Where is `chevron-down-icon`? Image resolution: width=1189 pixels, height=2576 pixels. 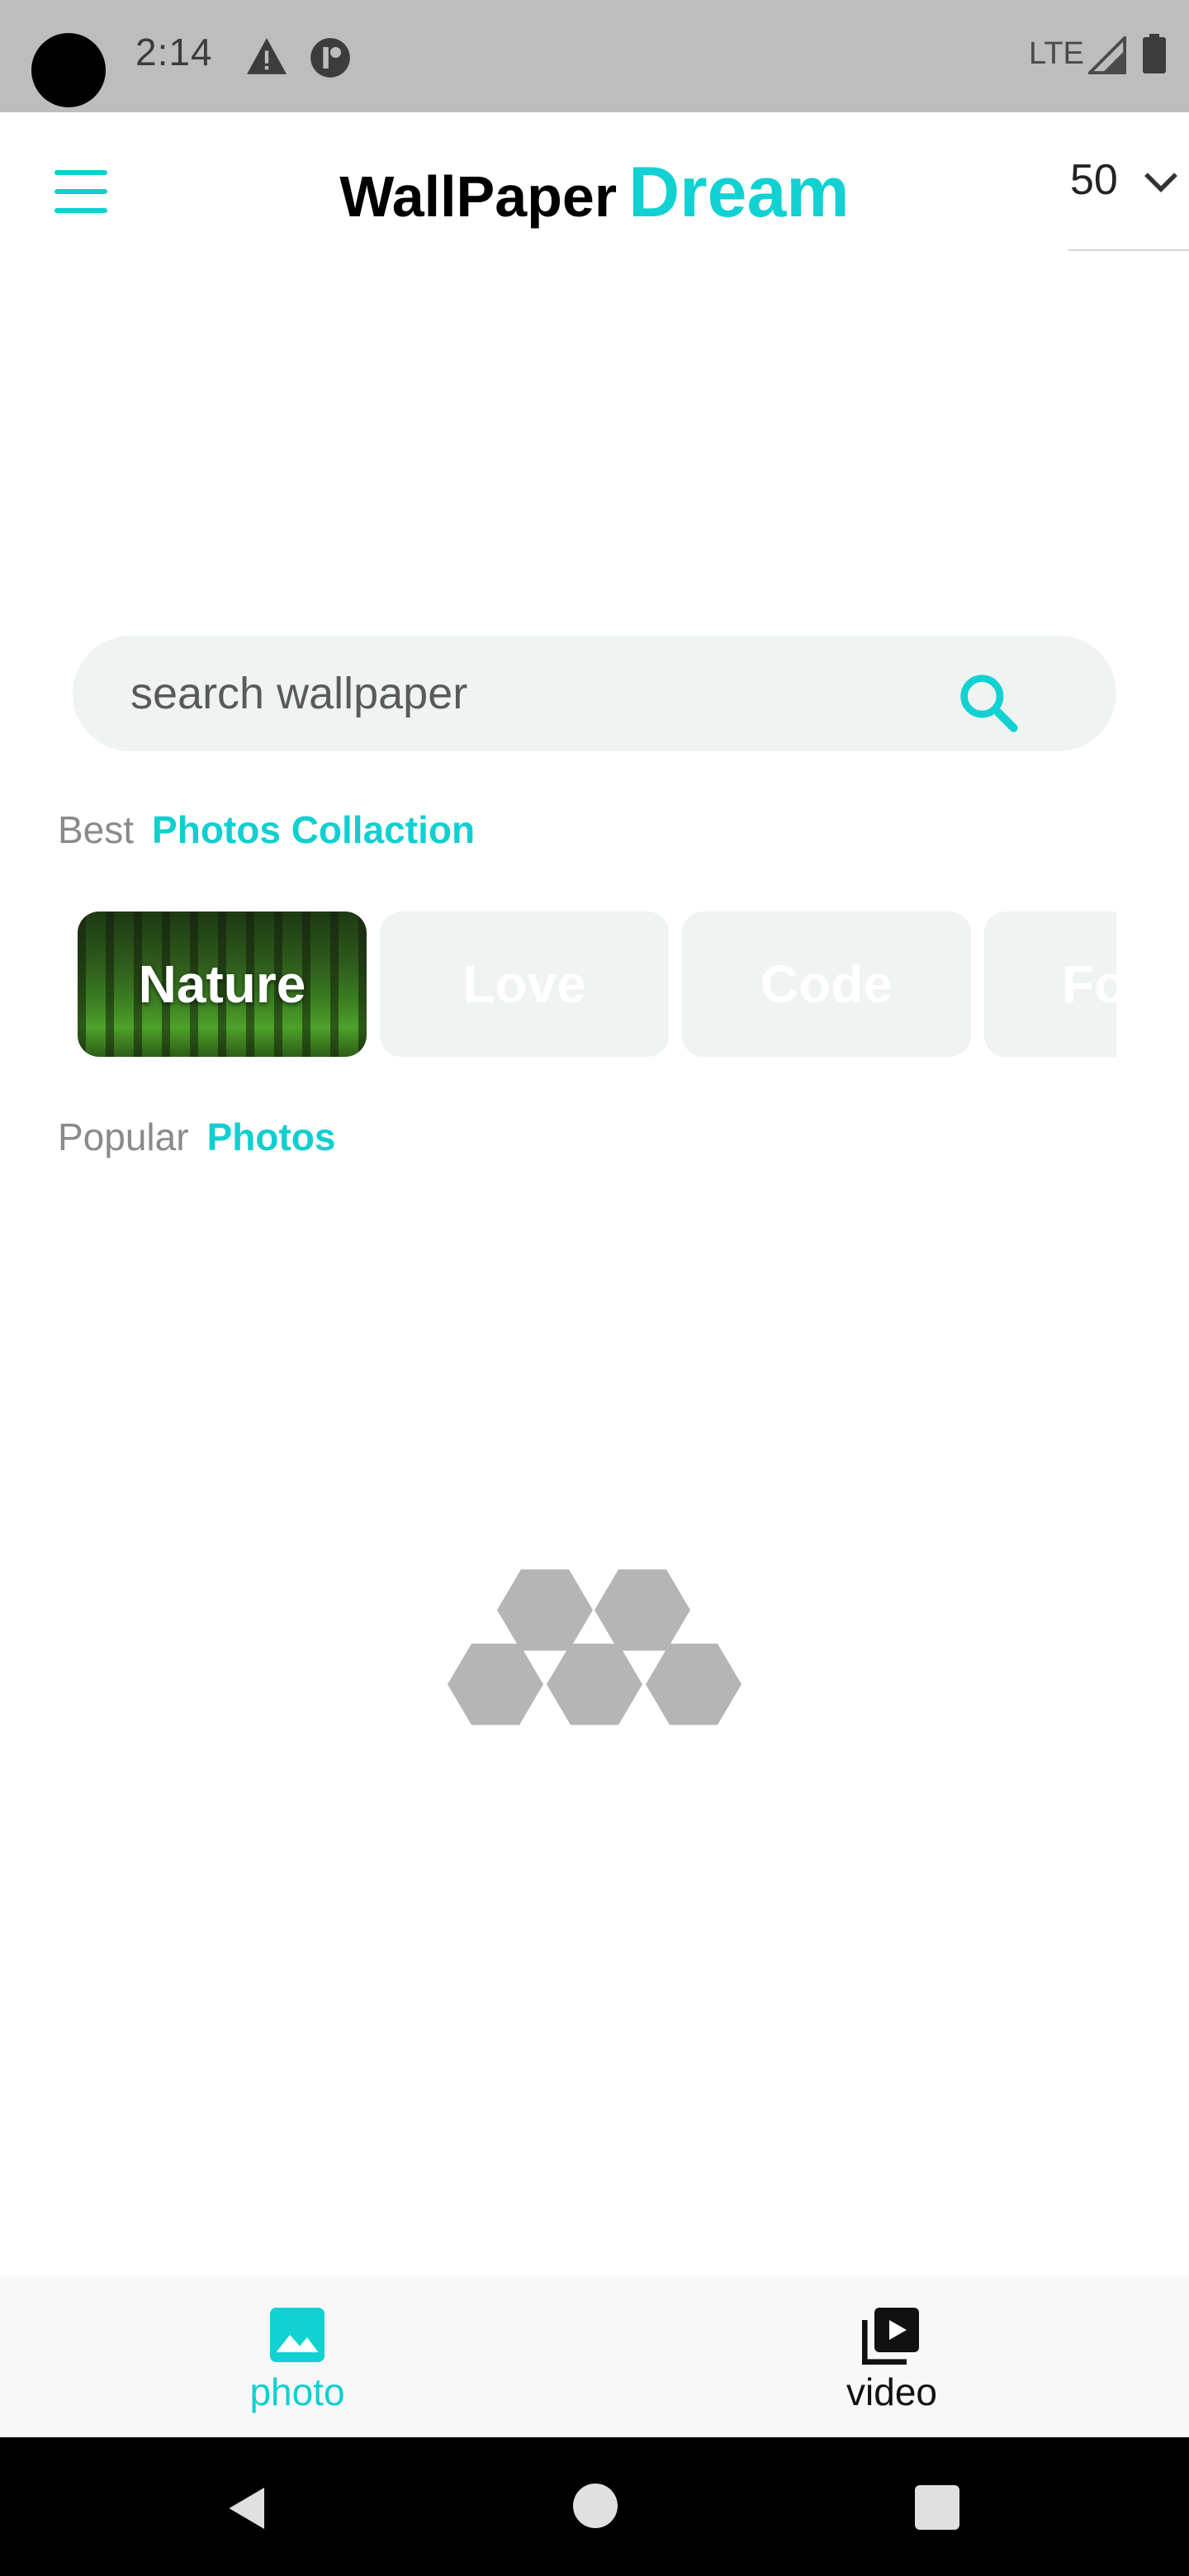
chevron-down-icon is located at coordinates (1160, 183).